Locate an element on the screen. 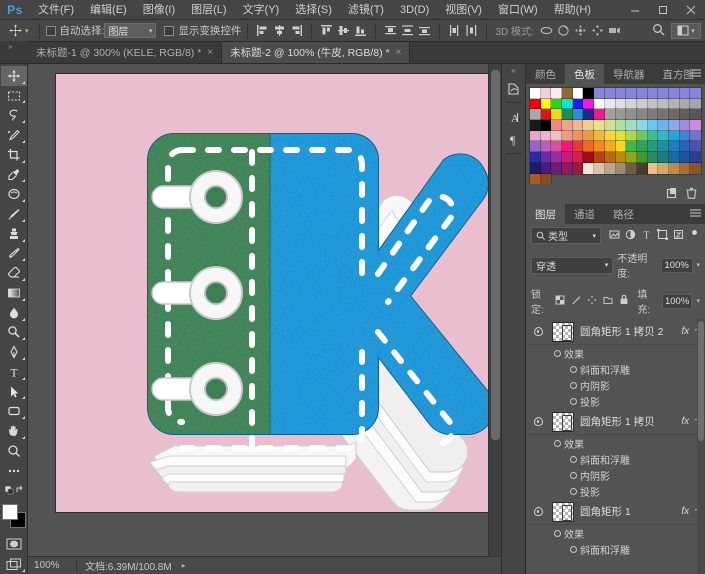  distribute-top-icon is located at coordinates (390, 31).